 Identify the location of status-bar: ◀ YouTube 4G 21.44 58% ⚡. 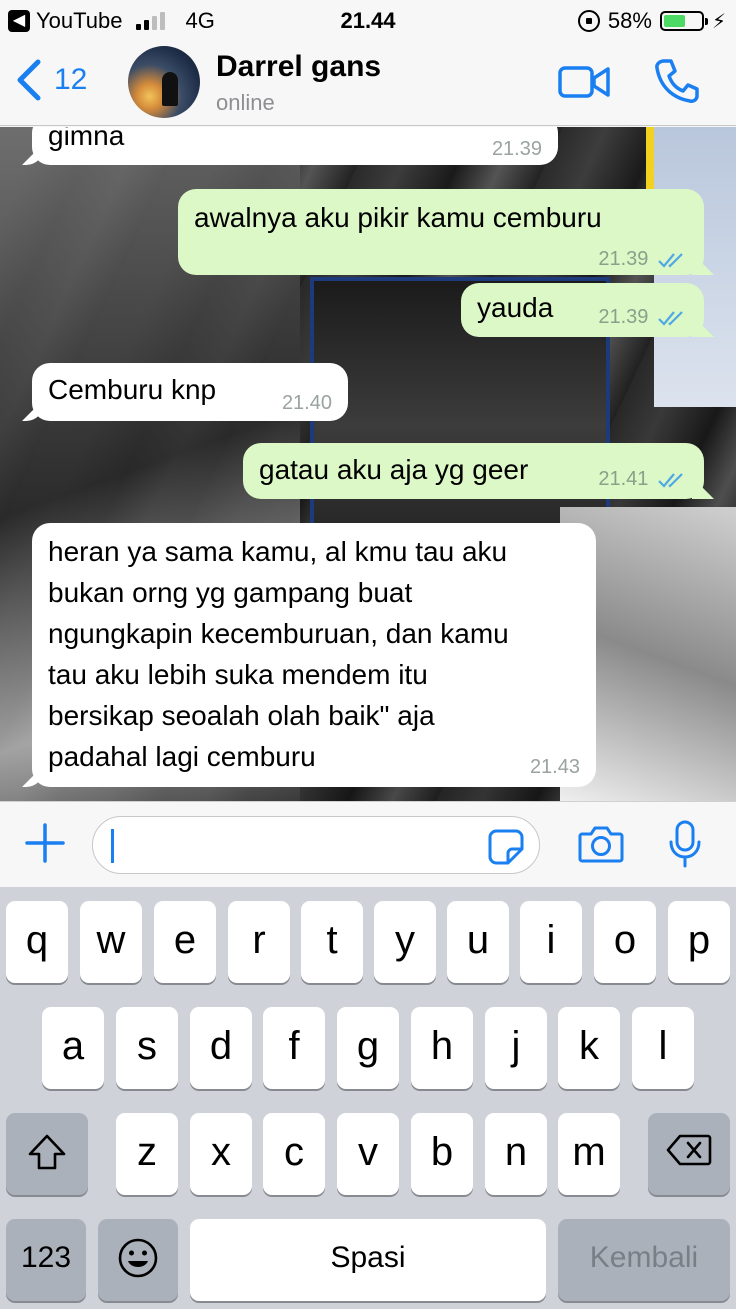
(368, 20).